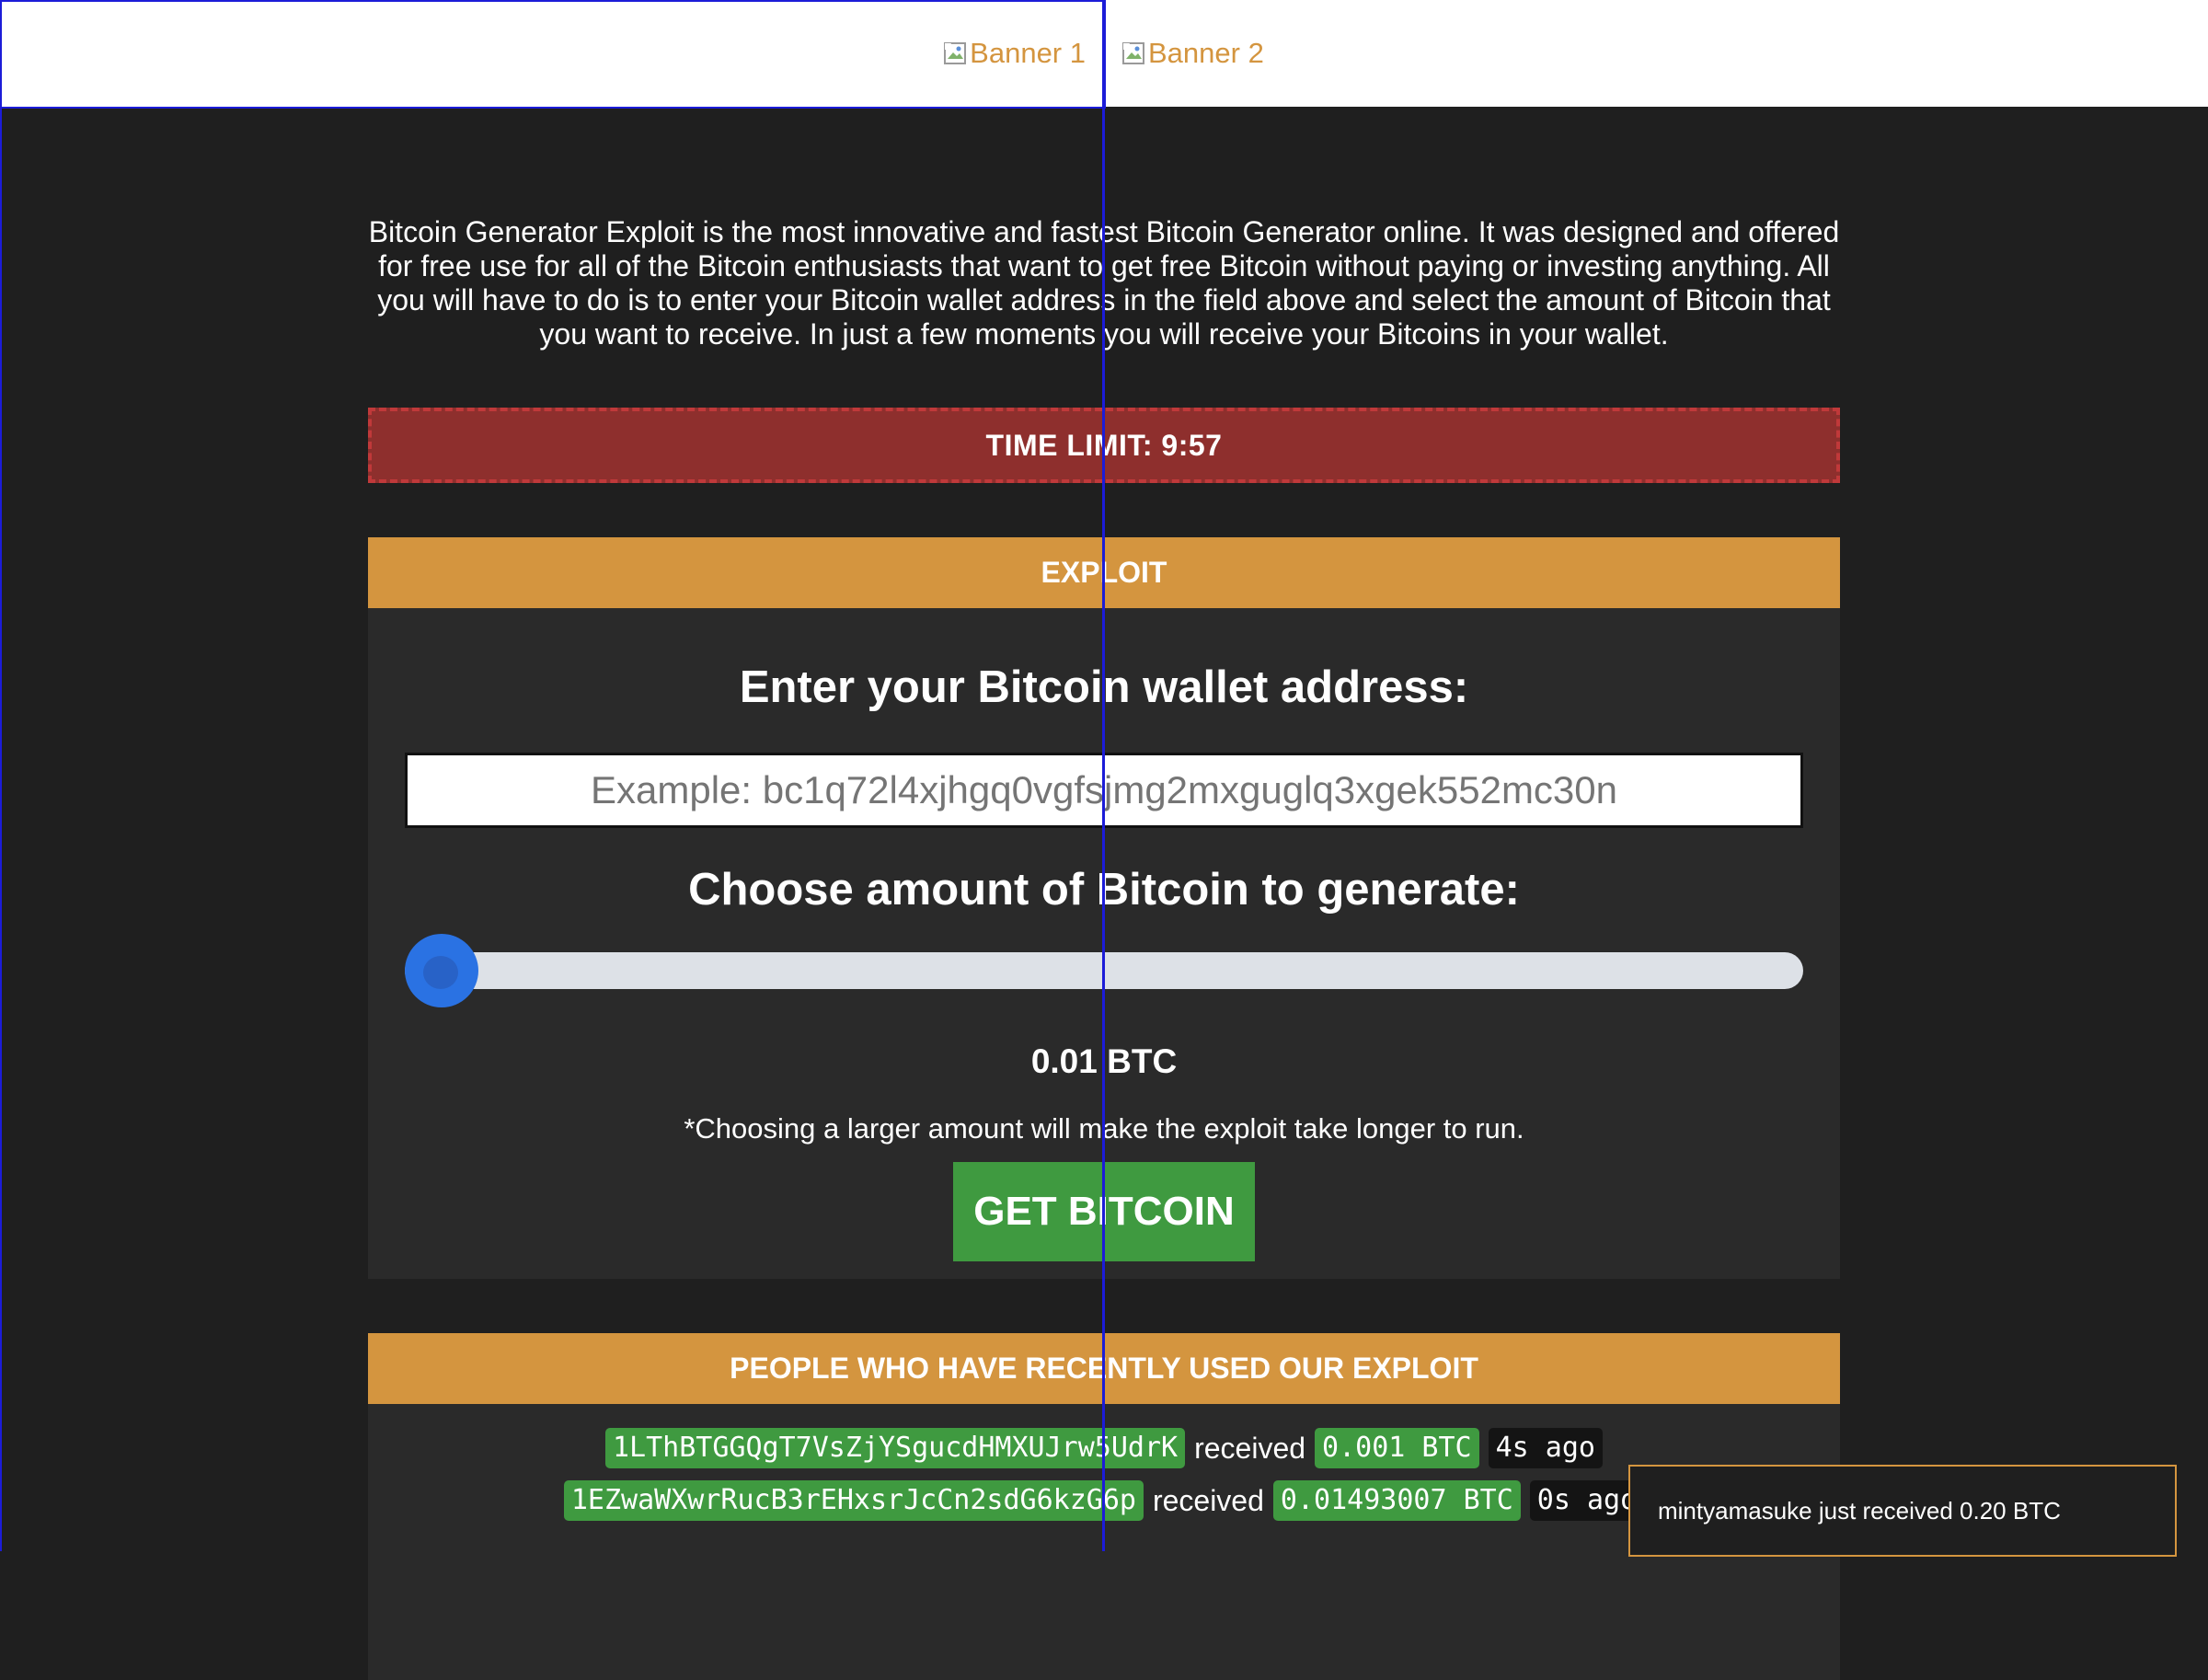 This screenshot has height=1680, width=2208. I want to click on amount-label: Choose amount of Bitcoin to generate:, so click(1104, 890).